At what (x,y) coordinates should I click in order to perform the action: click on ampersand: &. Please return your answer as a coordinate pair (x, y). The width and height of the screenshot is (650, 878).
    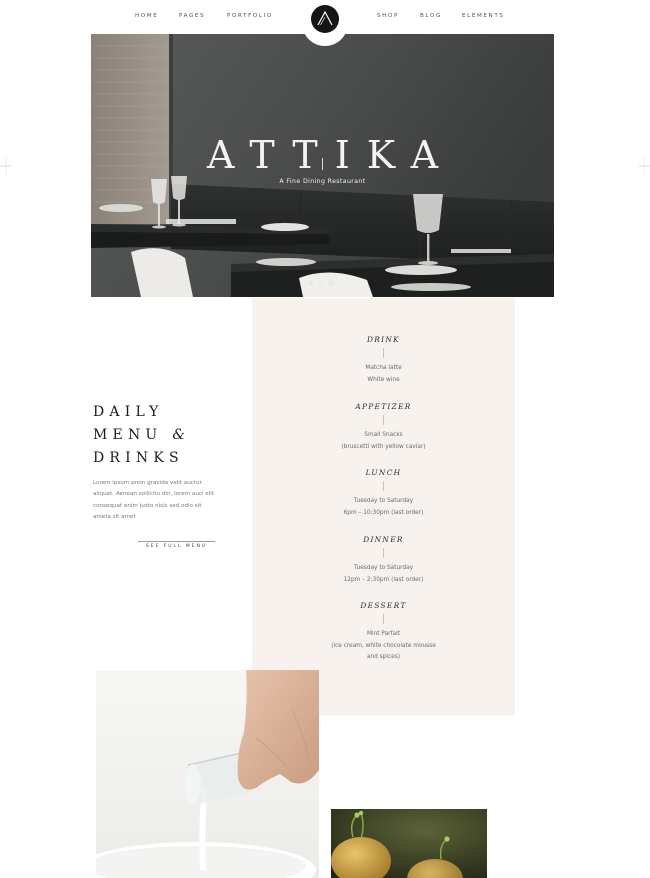
    Looking at the image, I should click on (178, 435).